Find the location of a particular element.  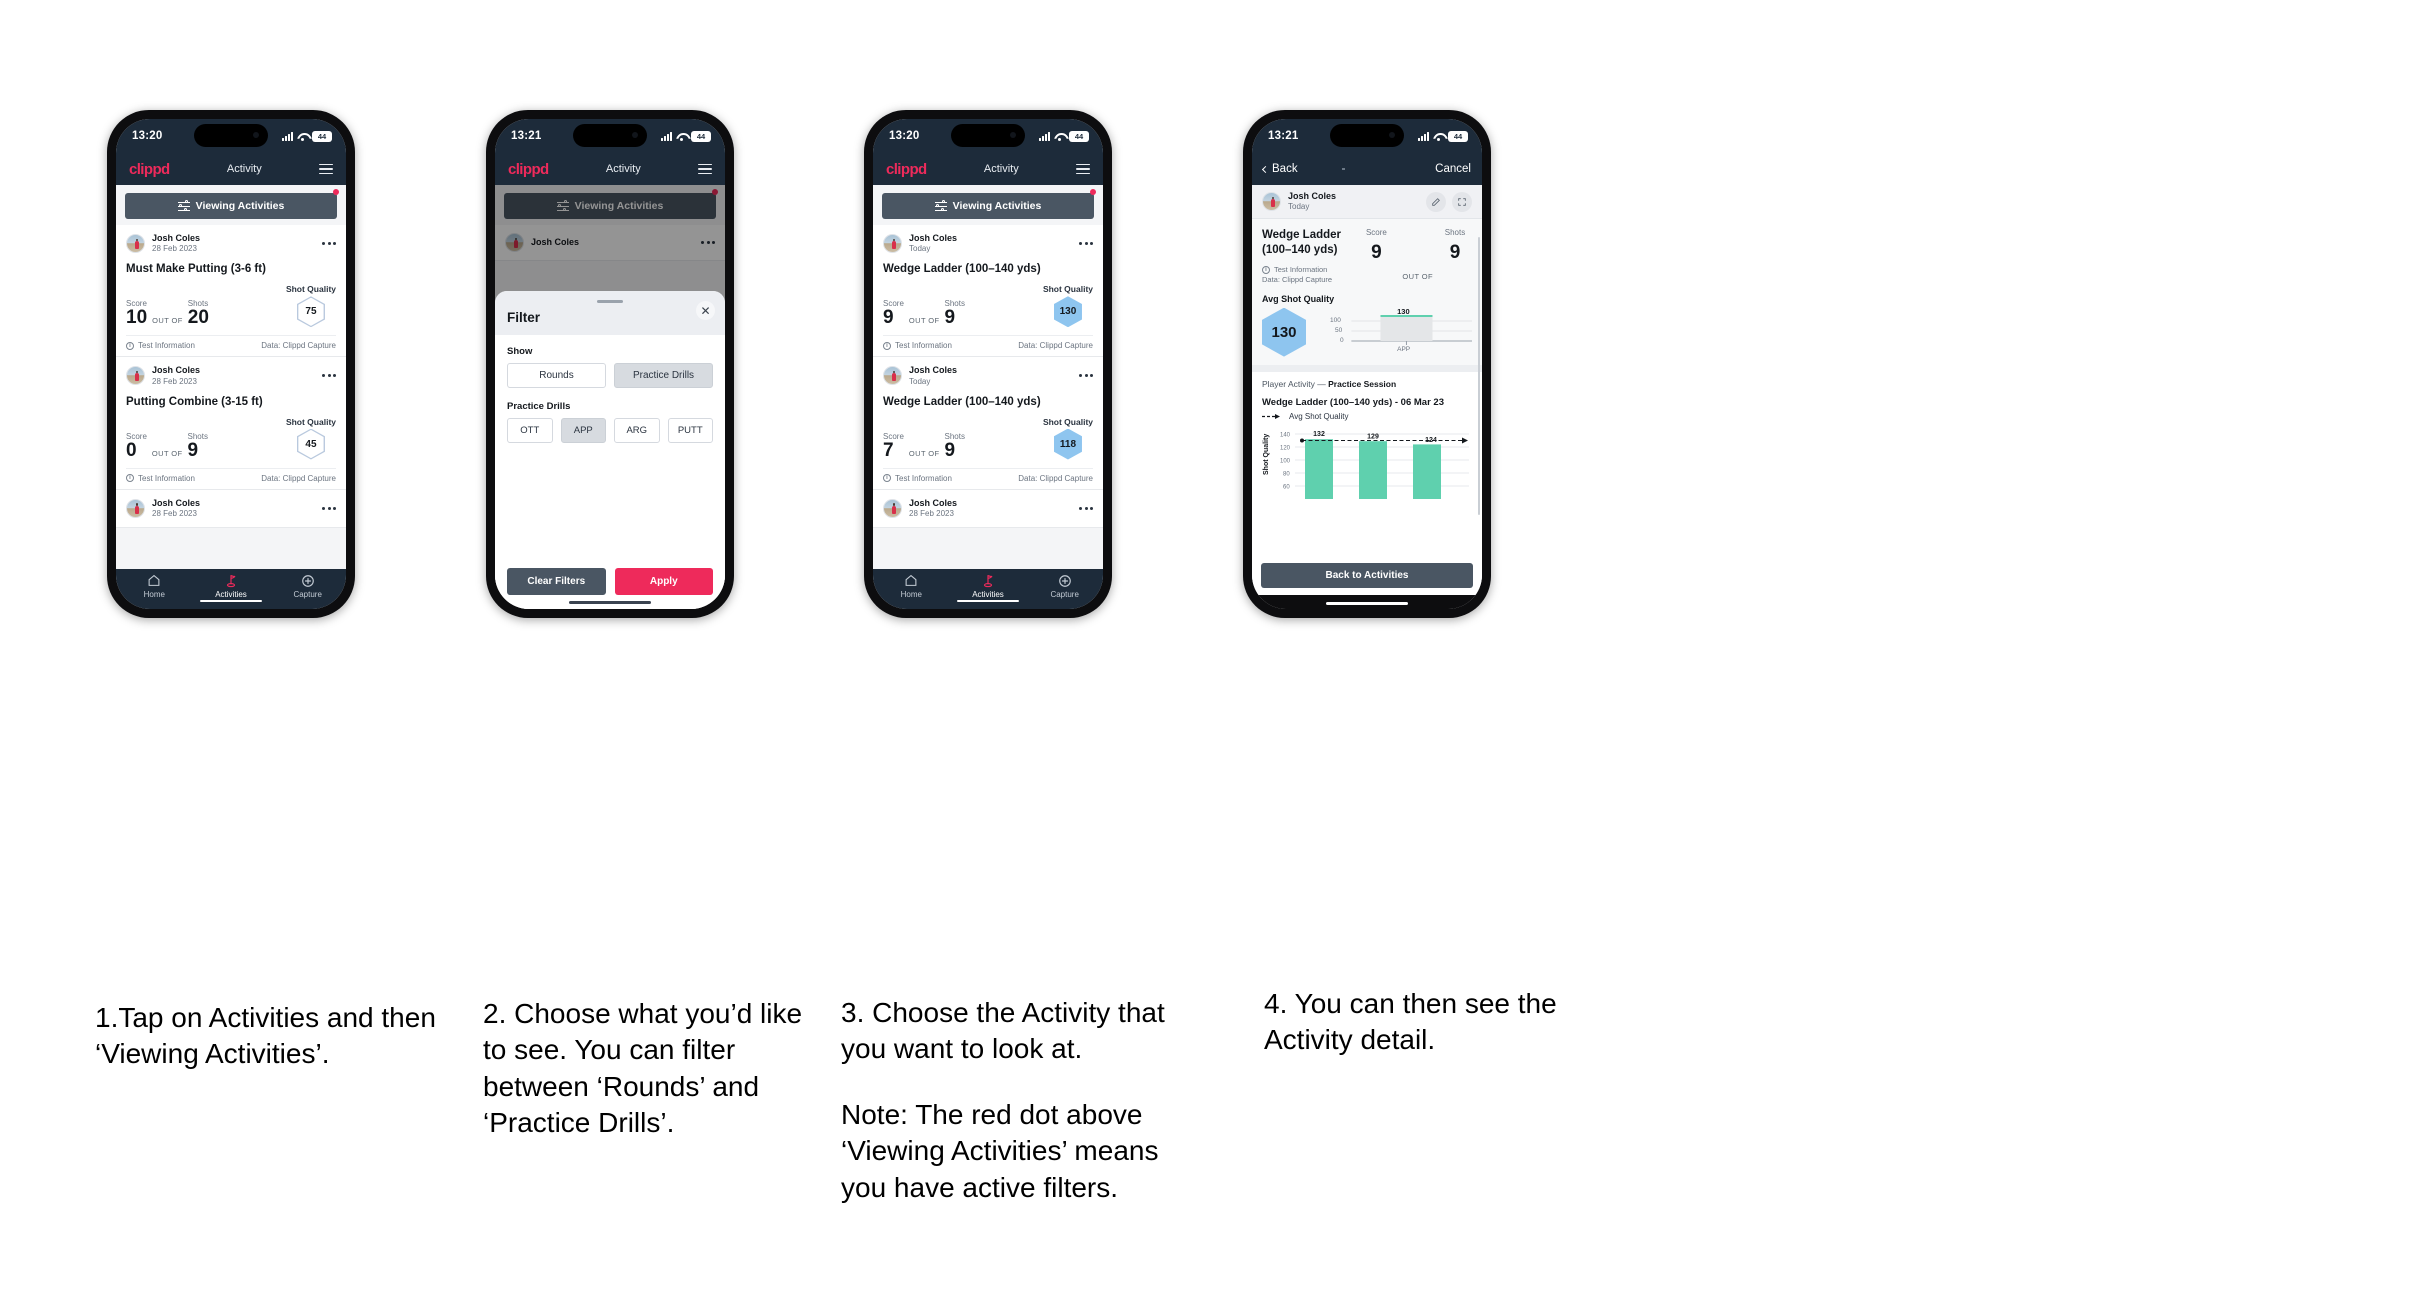

score-value: 7 is located at coordinates (888, 450).